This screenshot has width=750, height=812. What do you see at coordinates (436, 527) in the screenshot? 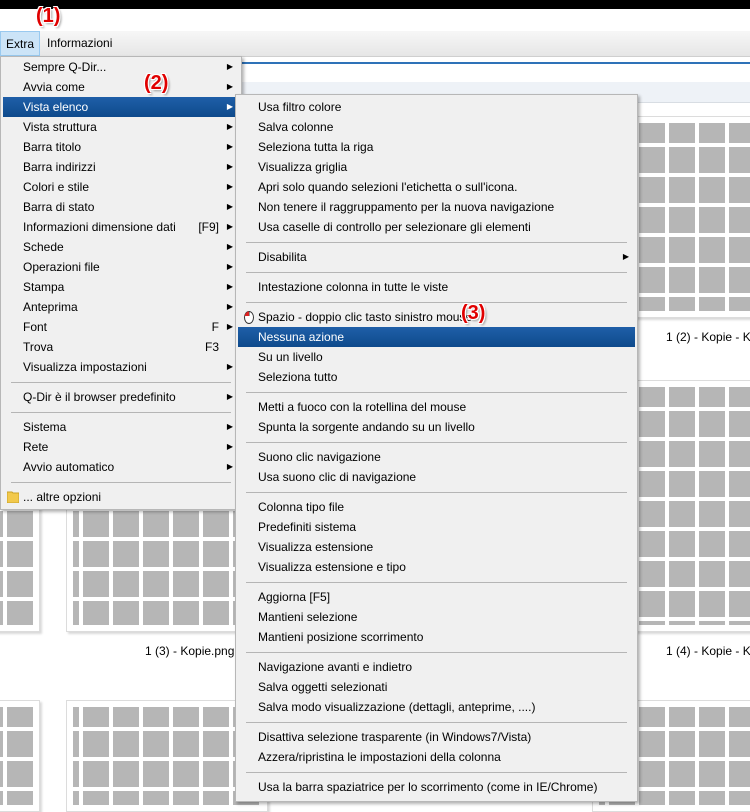
I see `menu-item-predefiniti-sistema: Predefiniti sistema` at bounding box center [436, 527].